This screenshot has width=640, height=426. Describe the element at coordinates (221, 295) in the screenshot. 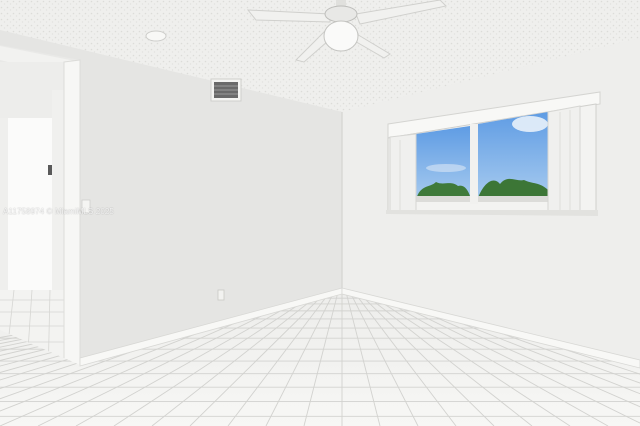

I see `outlet-icon` at that location.